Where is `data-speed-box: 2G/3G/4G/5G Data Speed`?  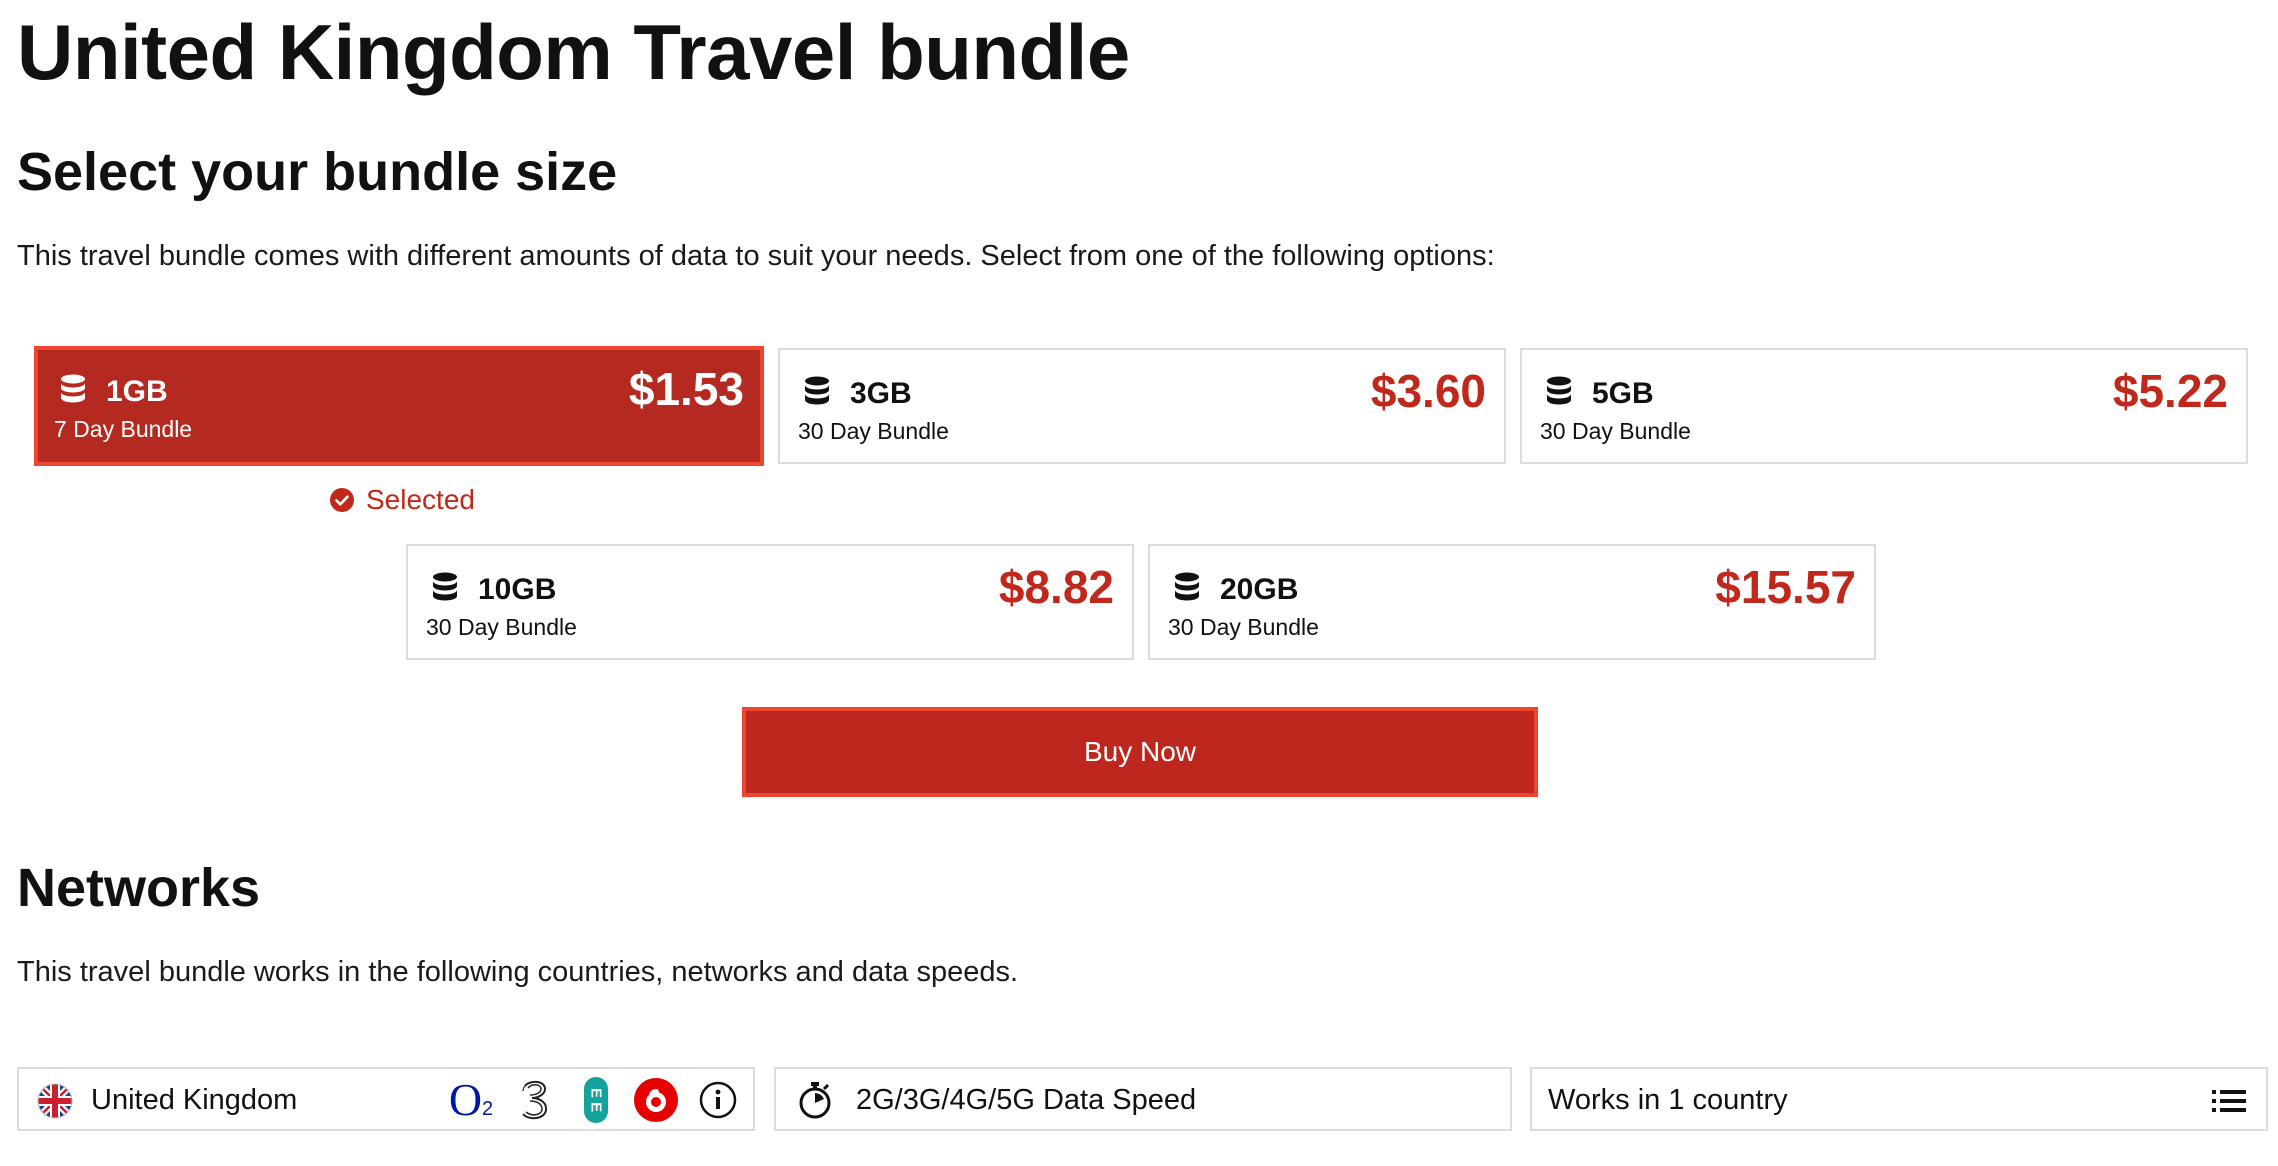 data-speed-box: 2G/3G/4G/5G Data Speed is located at coordinates (1143, 1099).